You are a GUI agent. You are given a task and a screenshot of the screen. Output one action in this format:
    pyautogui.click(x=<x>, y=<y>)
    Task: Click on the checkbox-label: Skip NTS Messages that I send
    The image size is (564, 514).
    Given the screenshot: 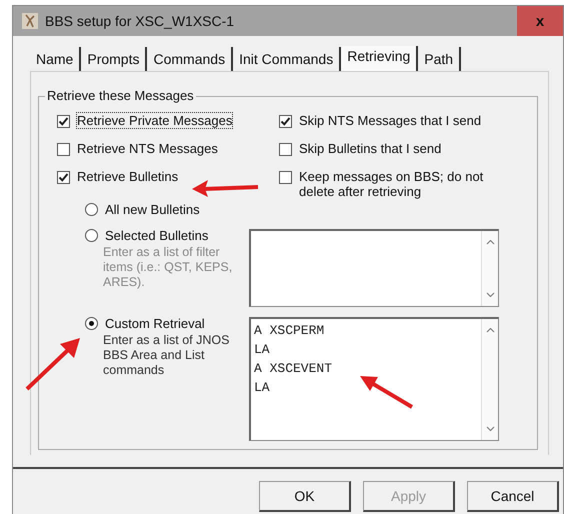 What is the action you would take?
    pyautogui.click(x=390, y=120)
    